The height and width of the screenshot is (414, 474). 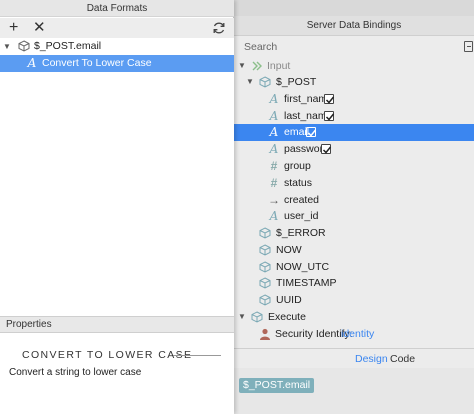 What do you see at coordinates (354, 200) in the screenshot?
I see `tree-item-created: → created` at bounding box center [354, 200].